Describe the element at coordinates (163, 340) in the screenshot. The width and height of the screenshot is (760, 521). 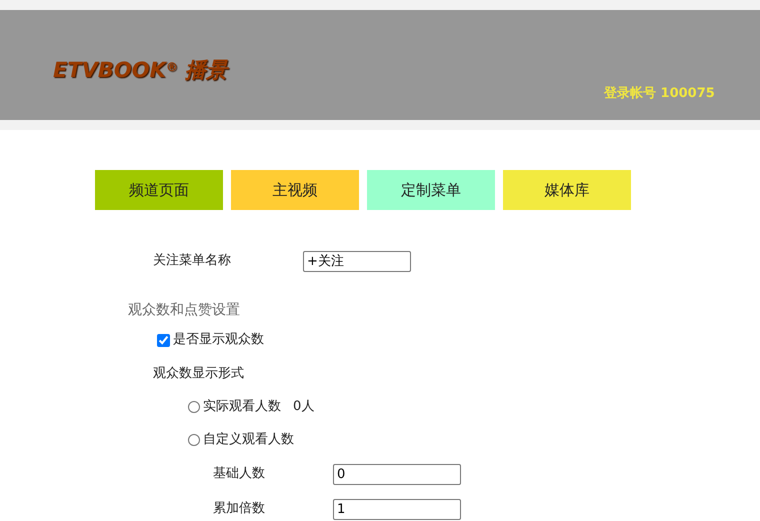
I see `checkbox` at that location.